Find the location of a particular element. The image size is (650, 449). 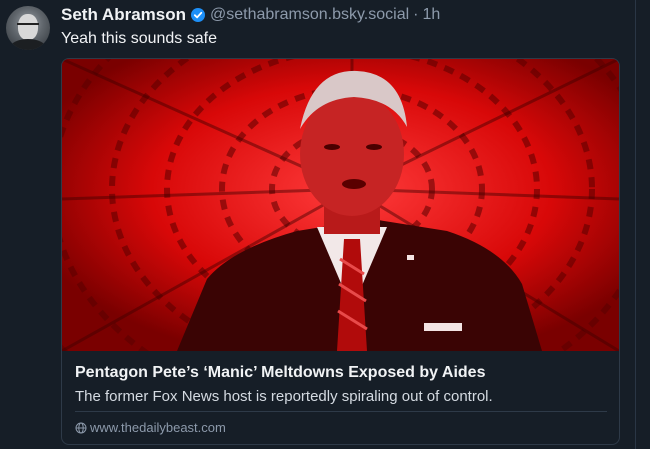

card-domain-row: www.thedailybeast.com is located at coordinates (150, 427).